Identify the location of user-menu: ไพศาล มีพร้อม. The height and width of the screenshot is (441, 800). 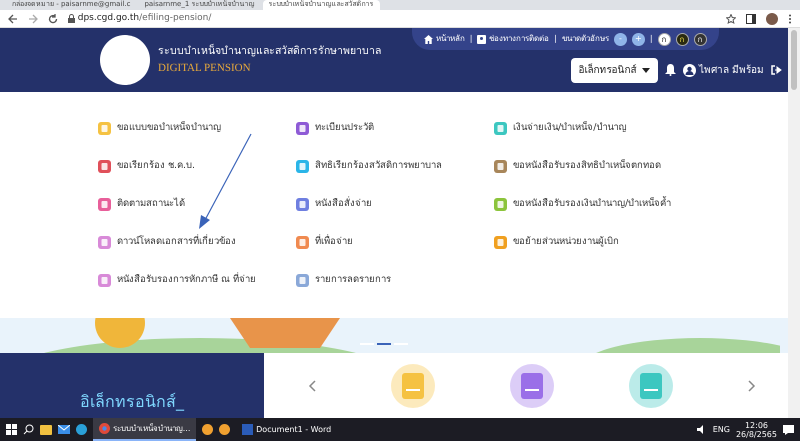
(723, 70).